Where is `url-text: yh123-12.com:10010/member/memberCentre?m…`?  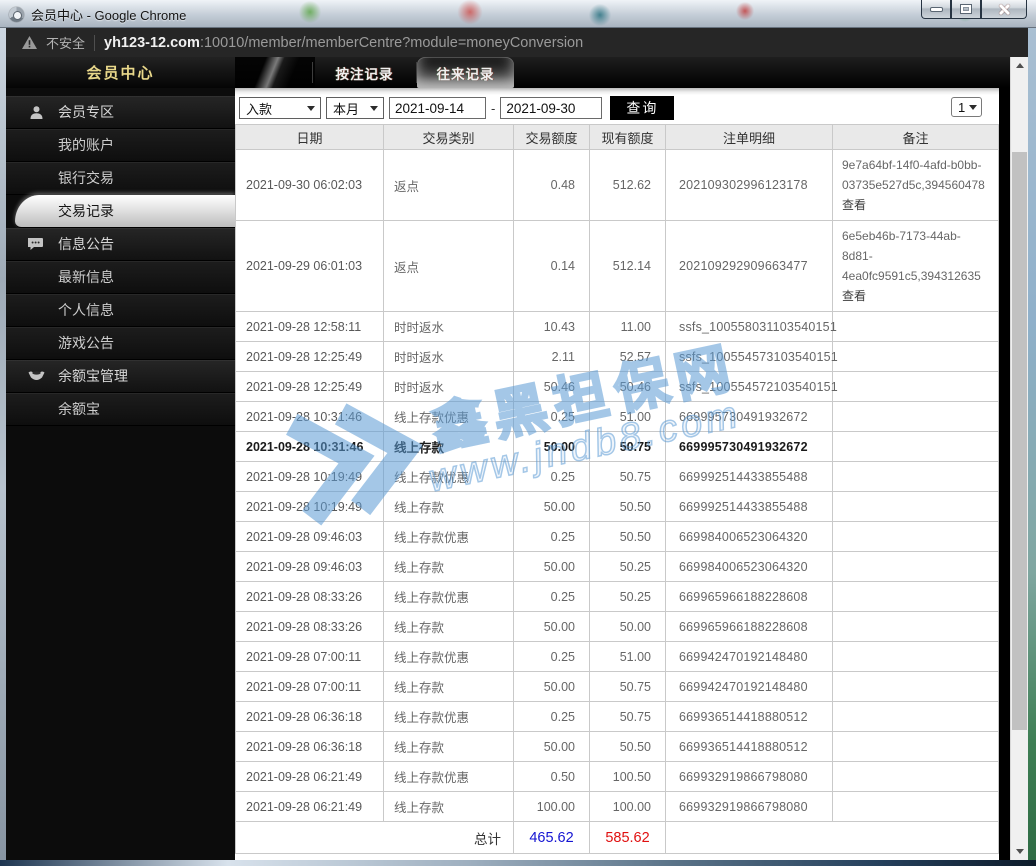 url-text: yh123-12.com:10010/member/memberCentre?m… is located at coordinates (343, 43).